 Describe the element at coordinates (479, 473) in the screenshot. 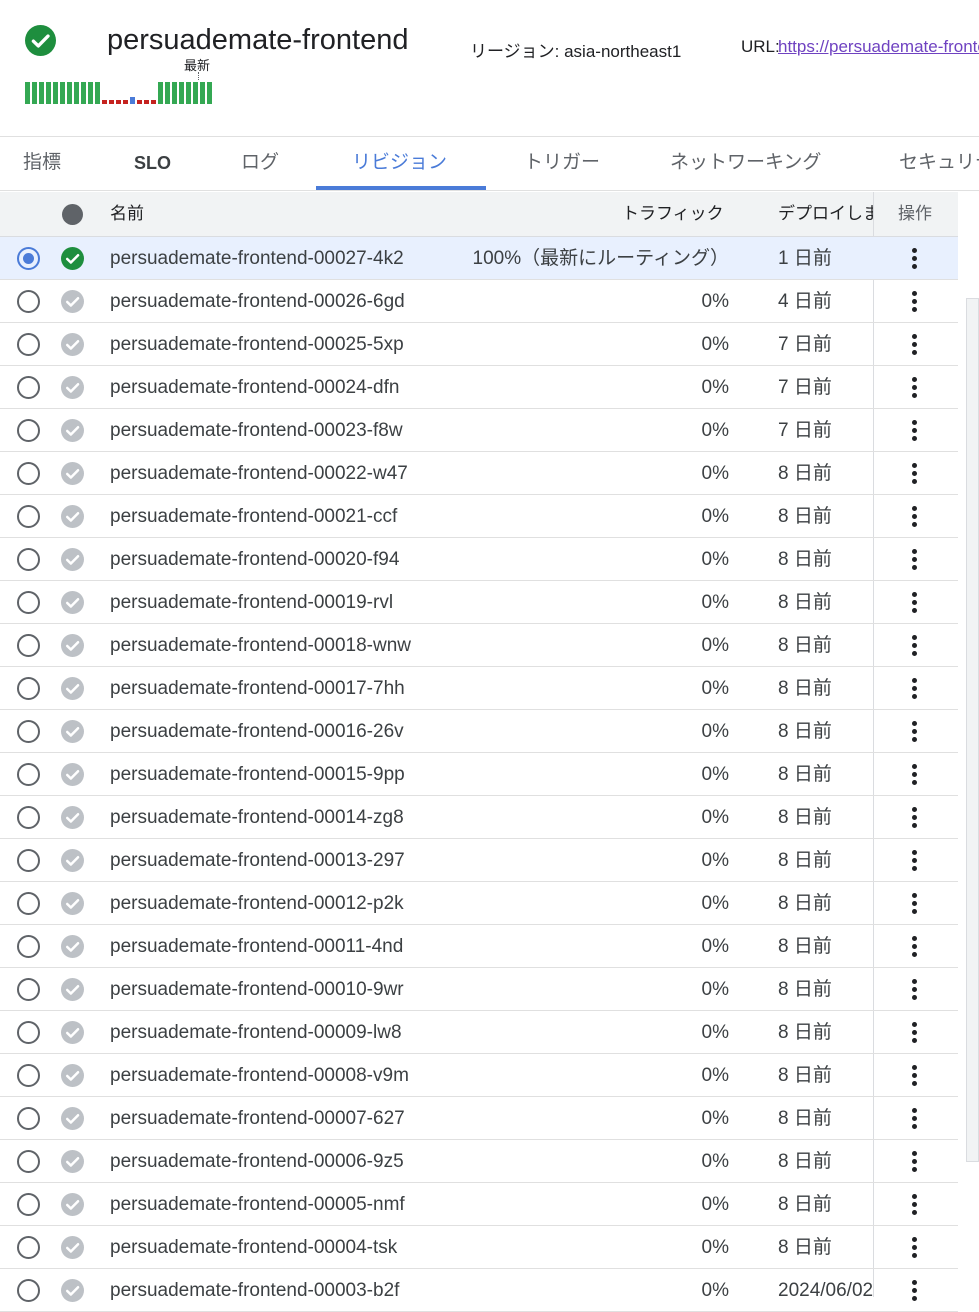

I see `table-row: persuademate-frontend-00022-w47 0% 8 日前` at that location.